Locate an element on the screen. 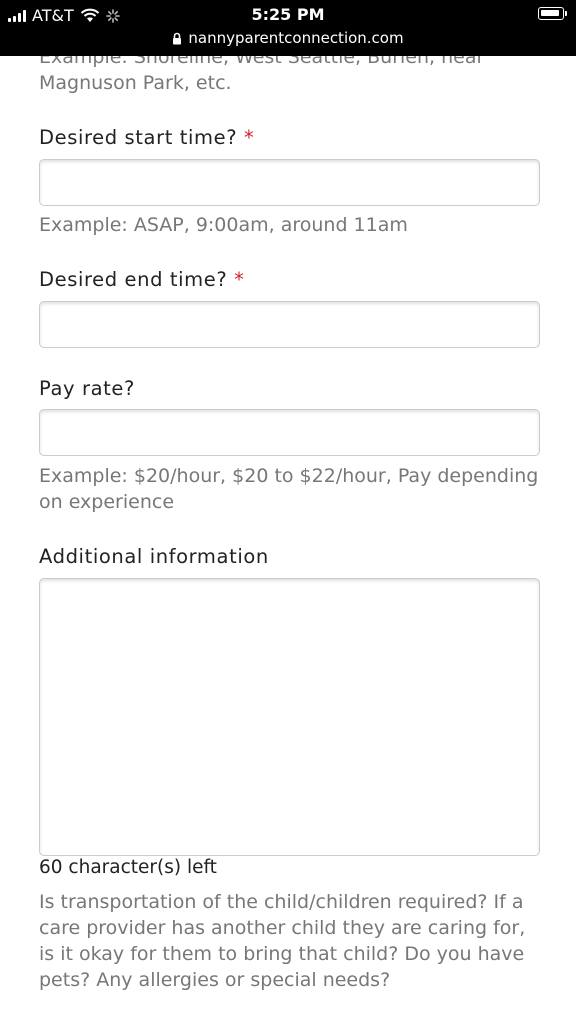  battery-icon is located at coordinates (552, 13).